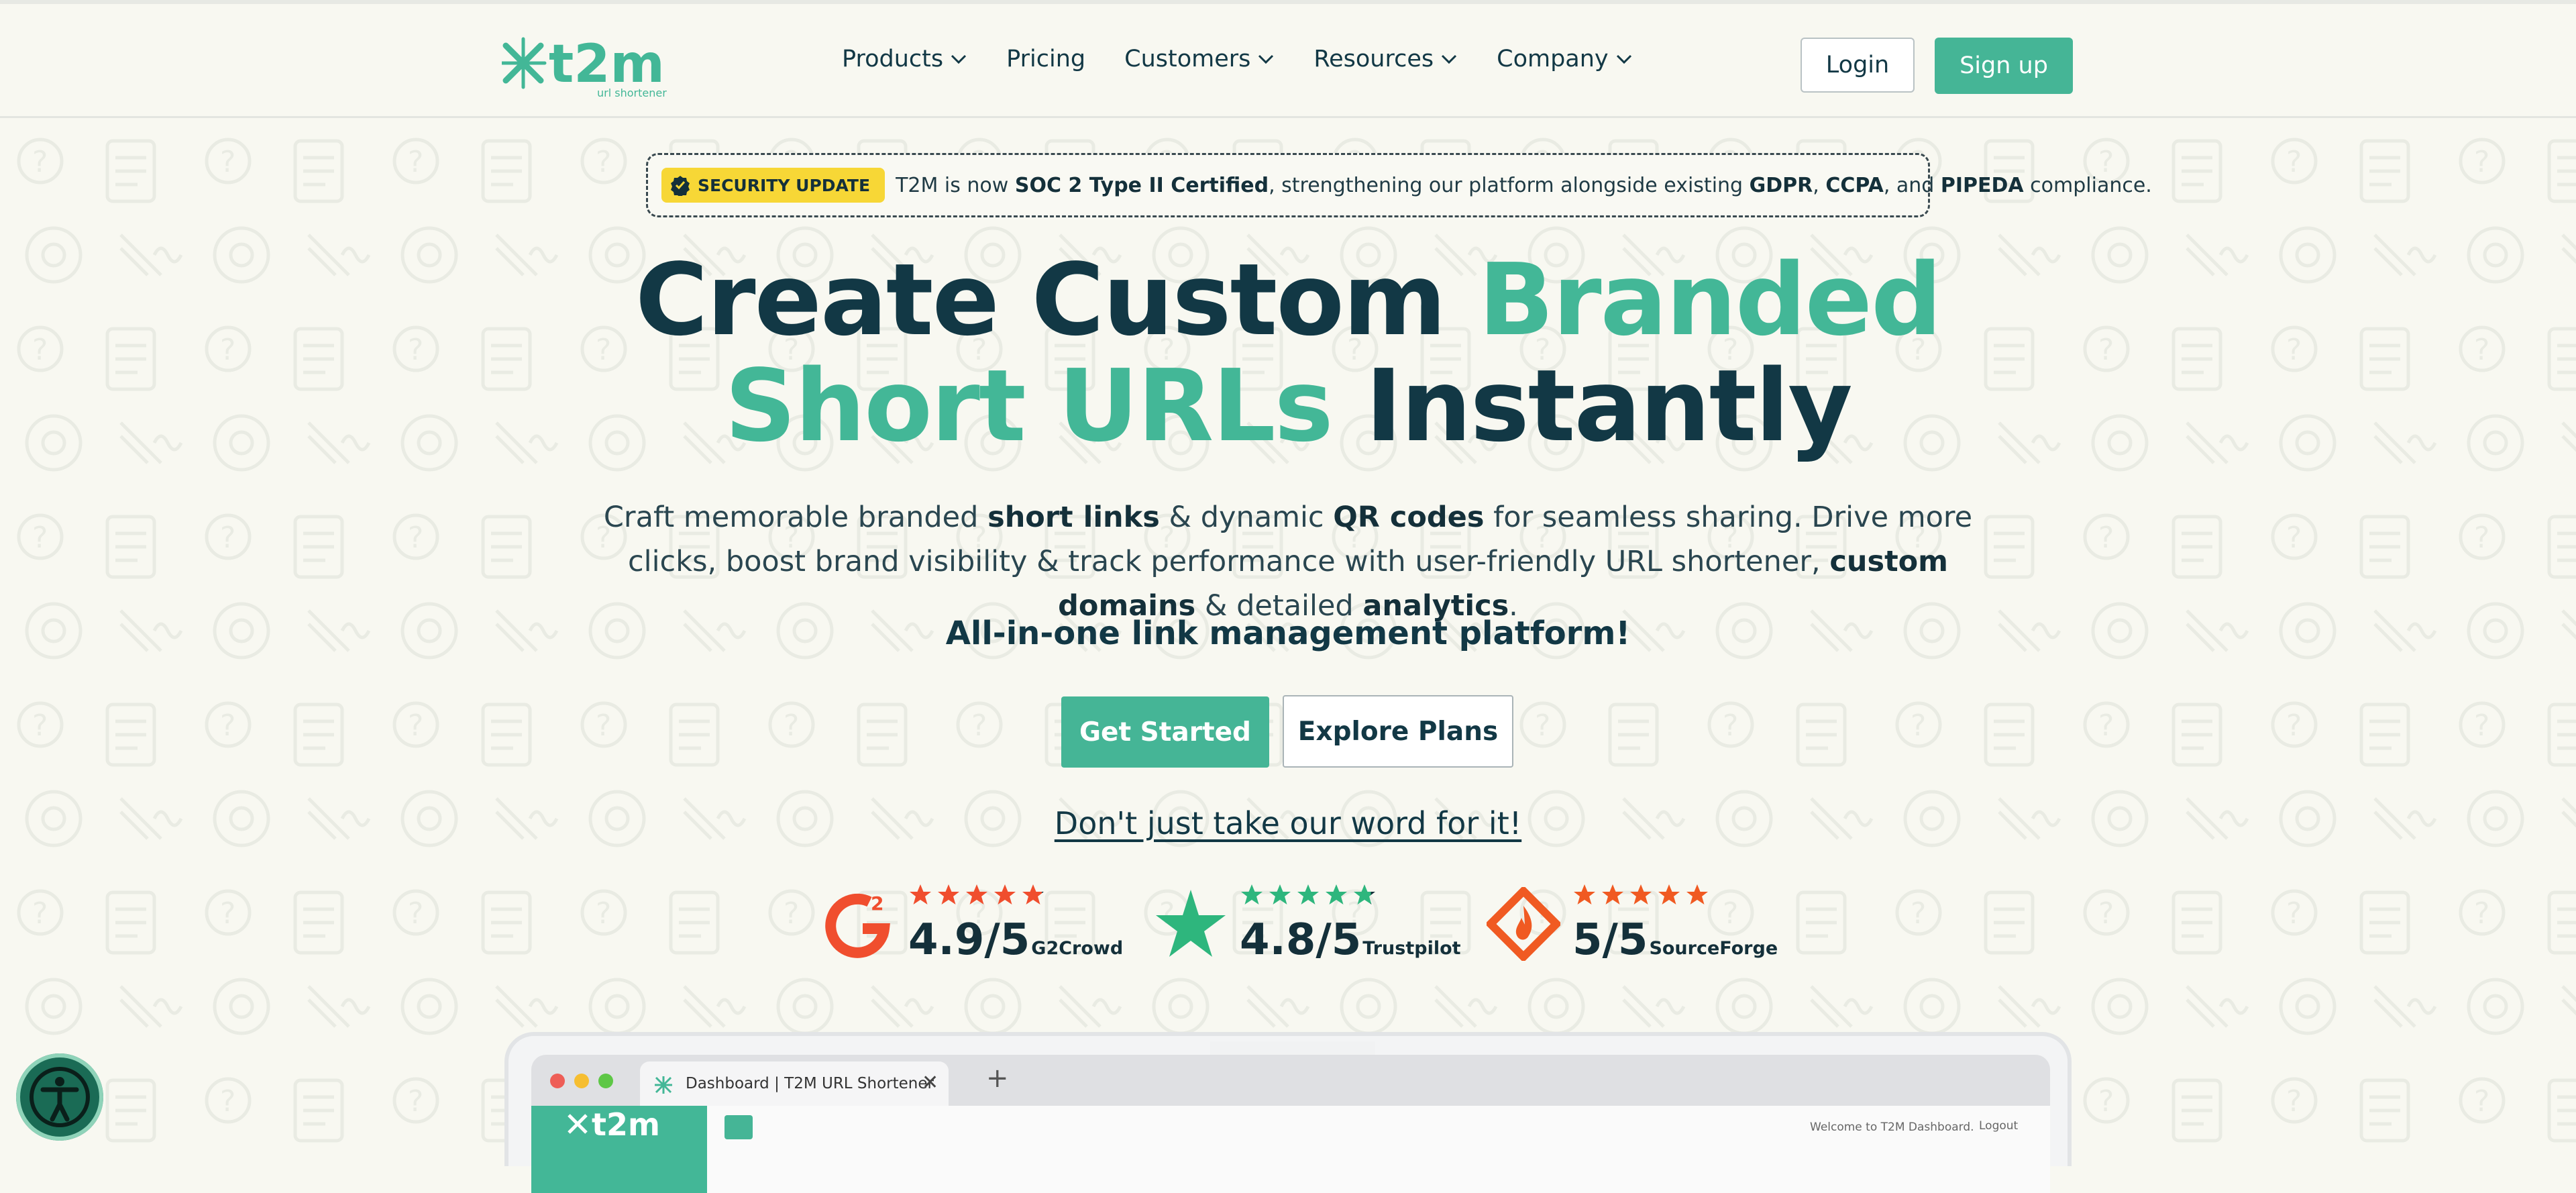 This screenshot has height=1193, width=2576. I want to click on dashboard-logo: t2m, so click(619, 1149).